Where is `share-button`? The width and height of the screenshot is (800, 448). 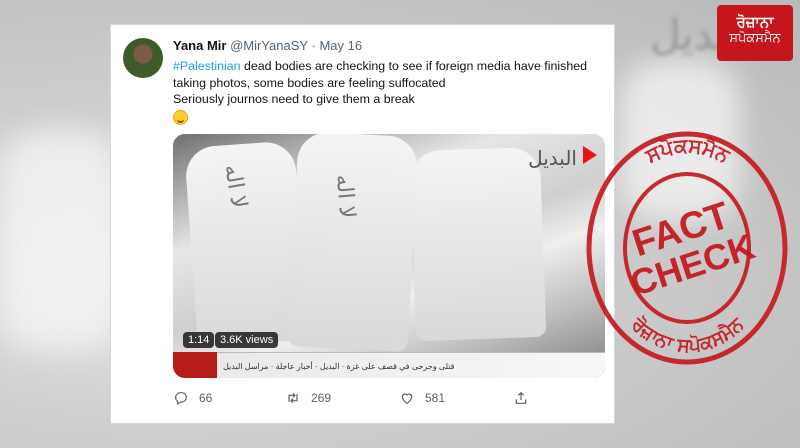
share-button is located at coordinates (521, 398).